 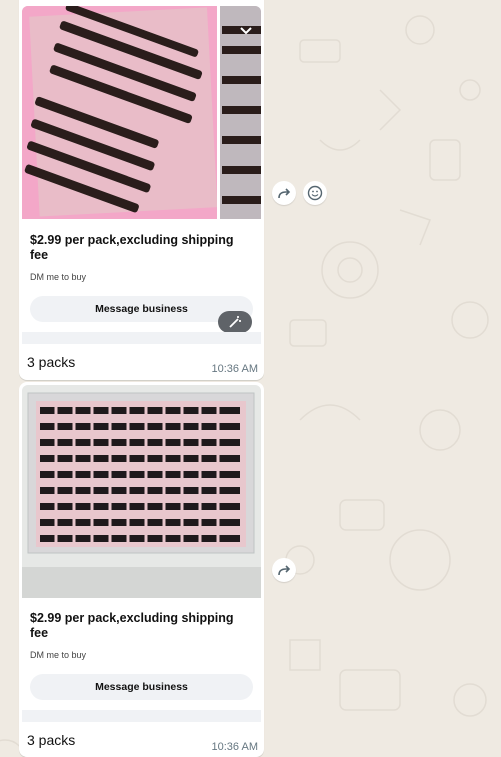 I want to click on chevron-down-icon, so click(x=246, y=31).